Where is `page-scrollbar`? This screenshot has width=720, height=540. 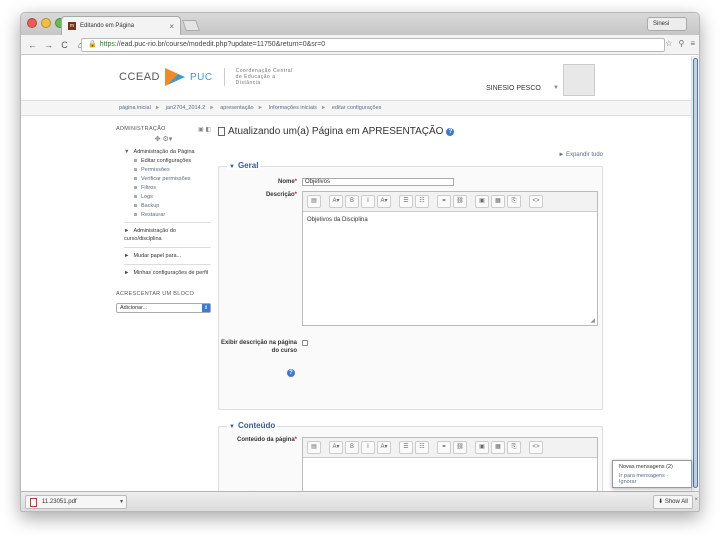
page-scrollbar is located at coordinates (695, 274).